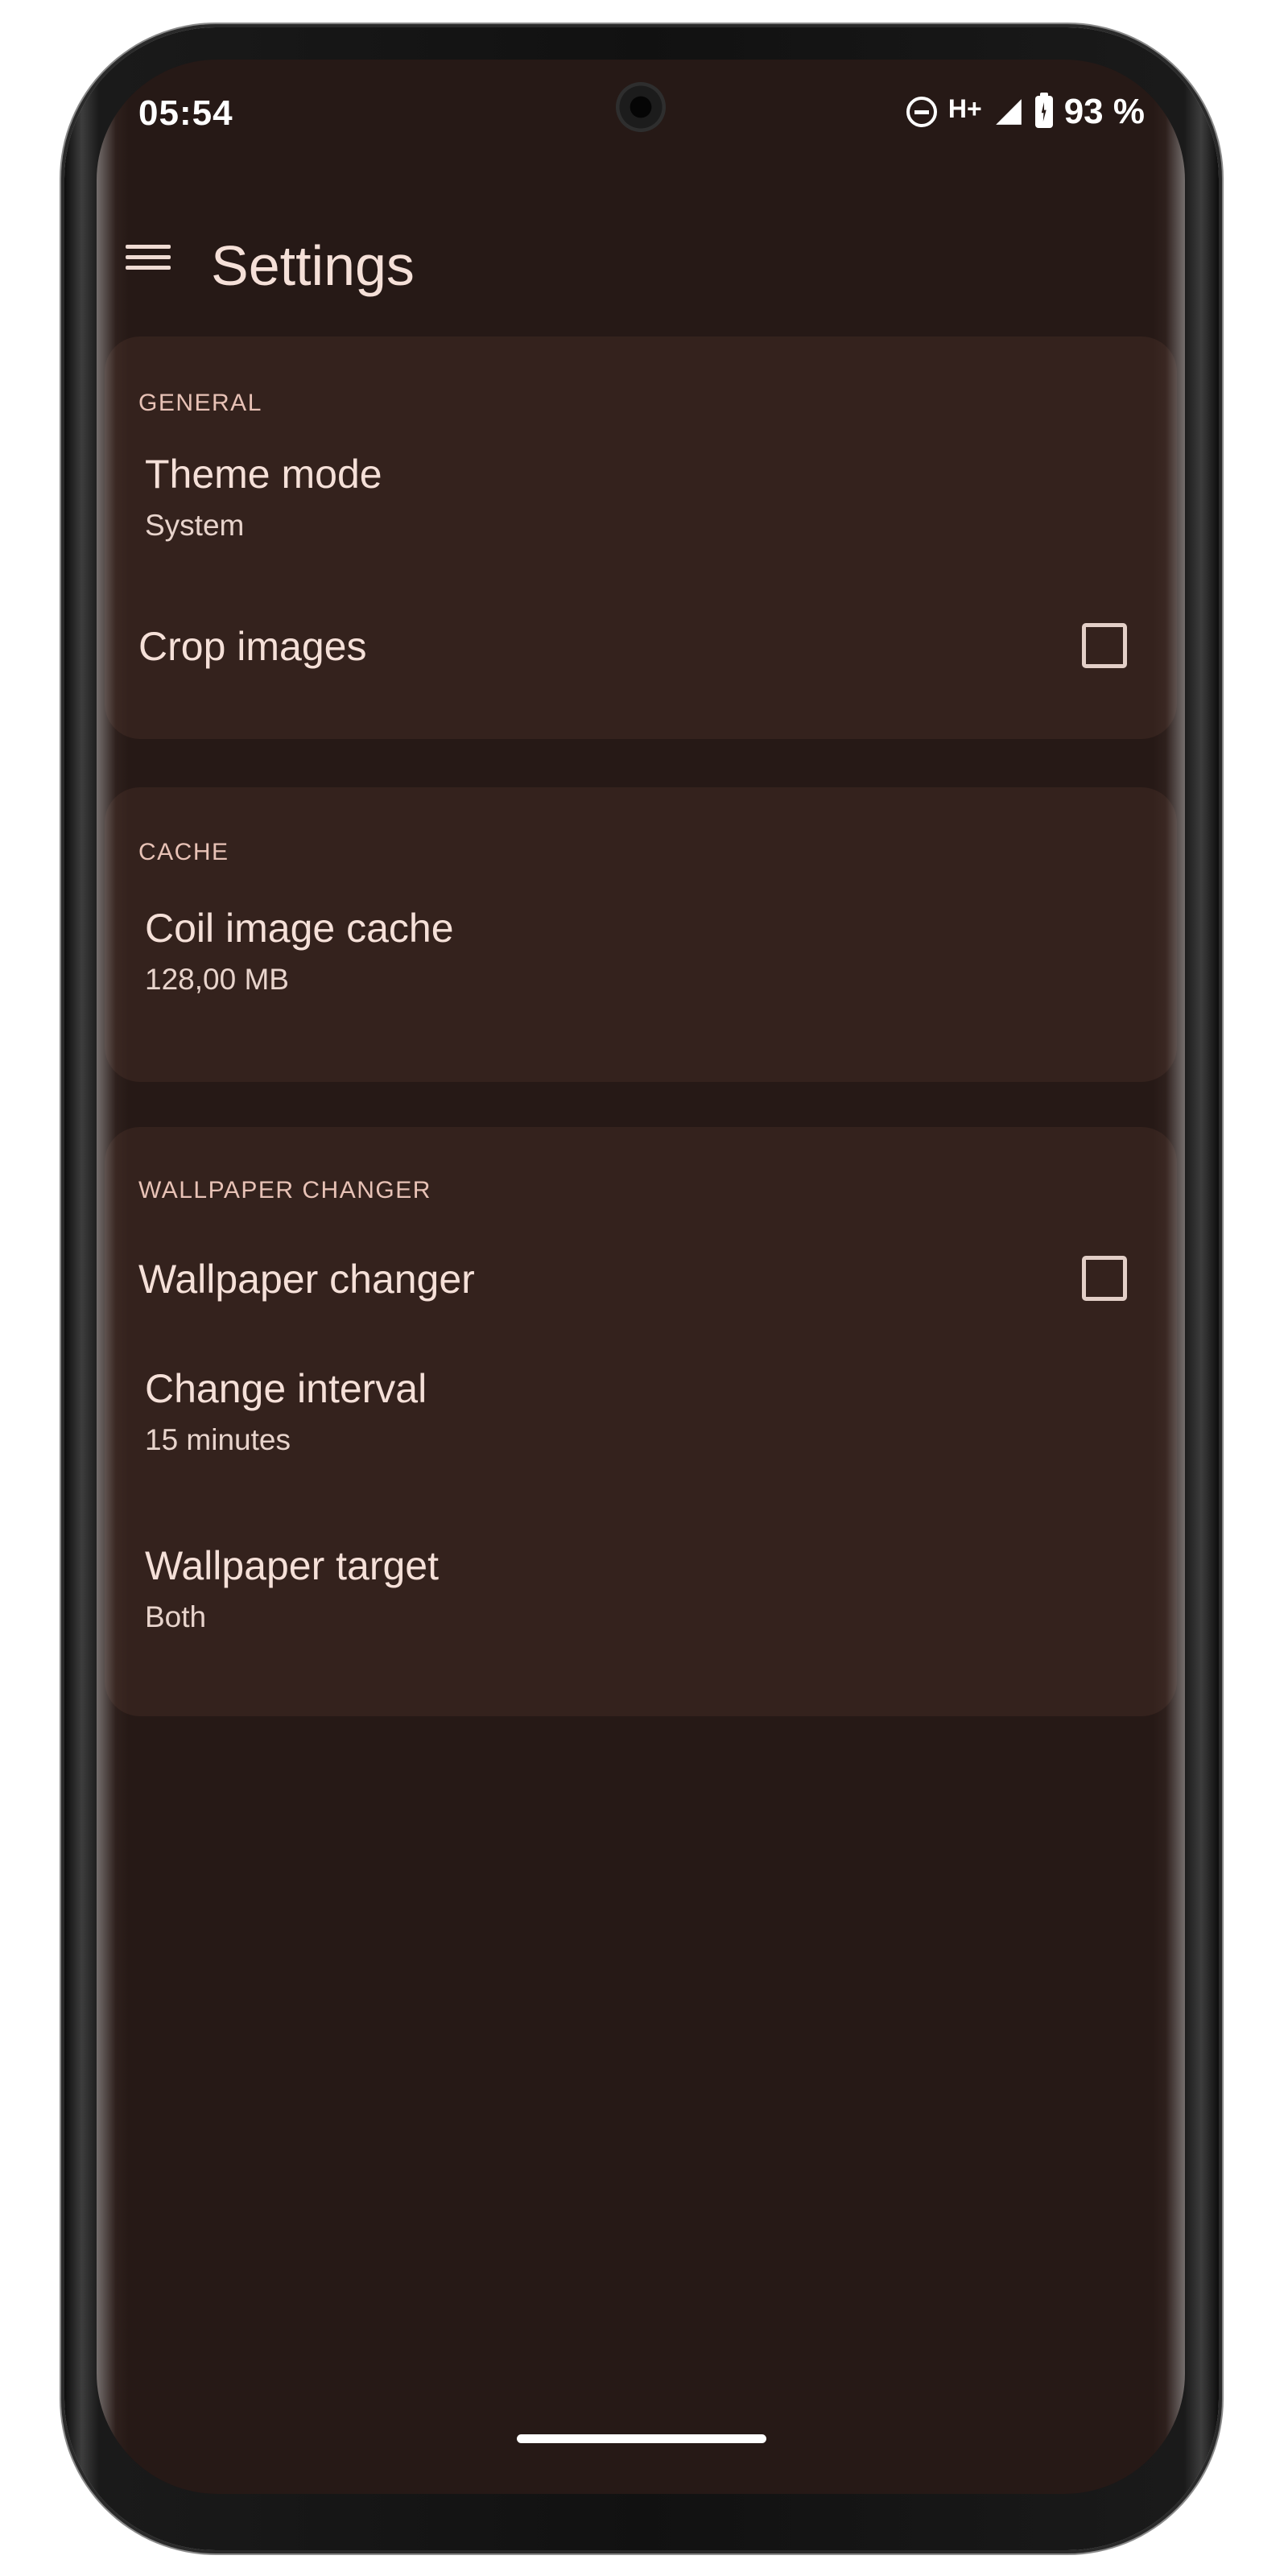 This screenshot has width=1288, height=2576. What do you see at coordinates (641, 1280) in the screenshot?
I see `wallpaper-changer-preference: Wallpaper changer` at bounding box center [641, 1280].